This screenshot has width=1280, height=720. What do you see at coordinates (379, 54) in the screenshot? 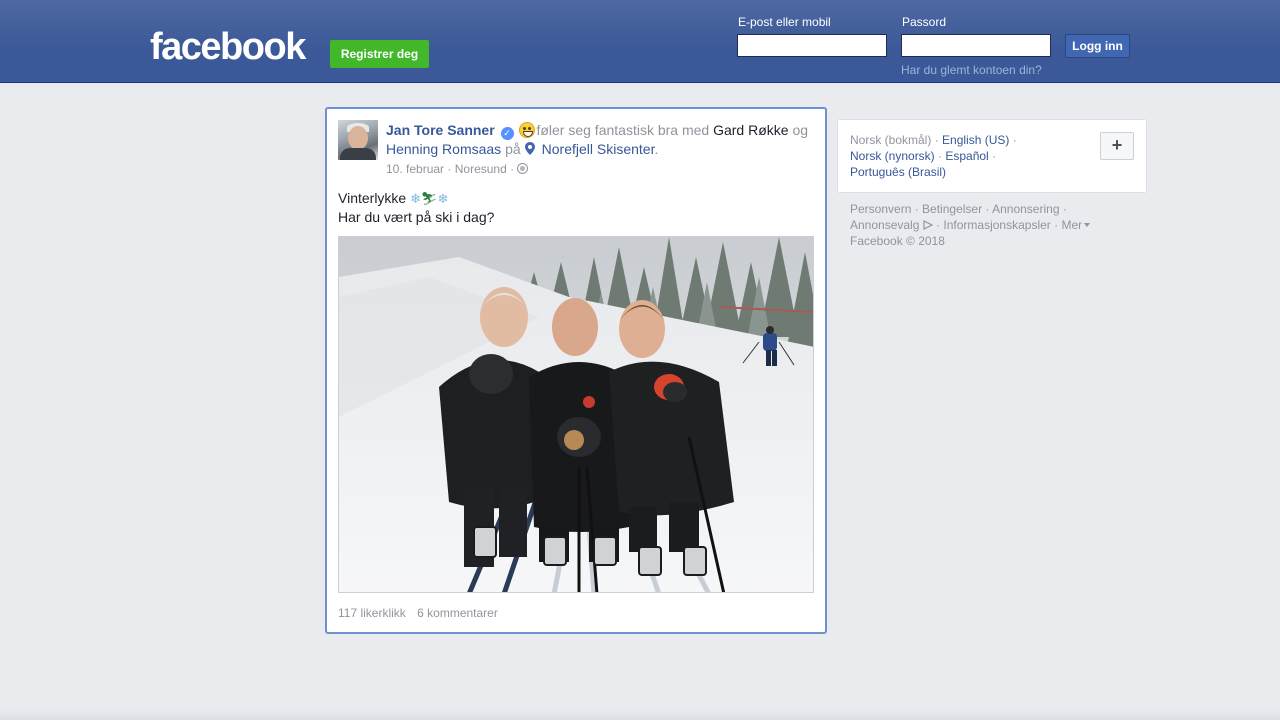
I see `register-button: Registrer deg` at bounding box center [379, 54].